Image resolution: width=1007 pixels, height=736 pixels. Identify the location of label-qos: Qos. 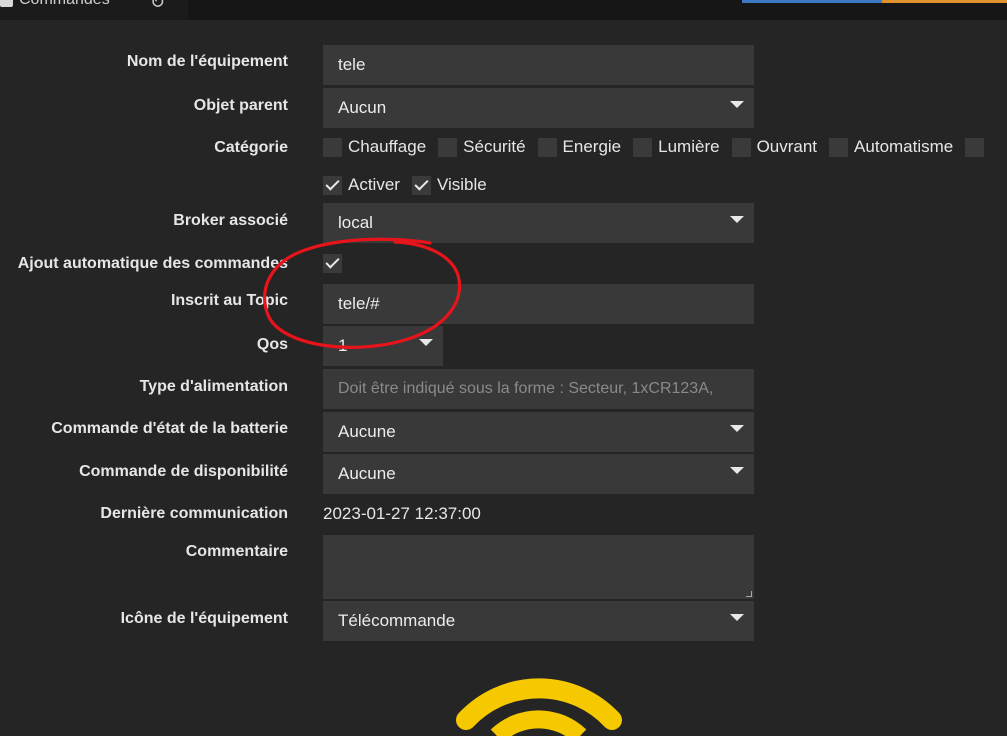
(272, 344).